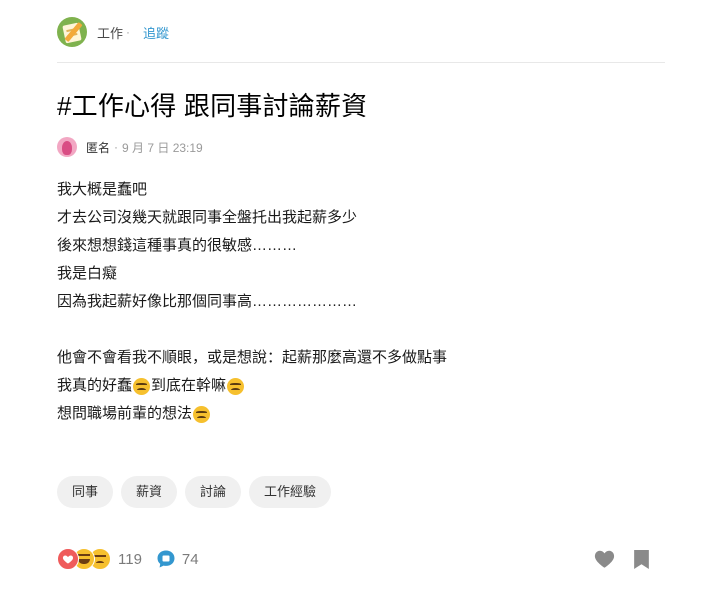 The width and height of the screenshot is (721, 615). I want to click on tag-list: 同事 薪資 討論 工作經驗, so click(194, 492).